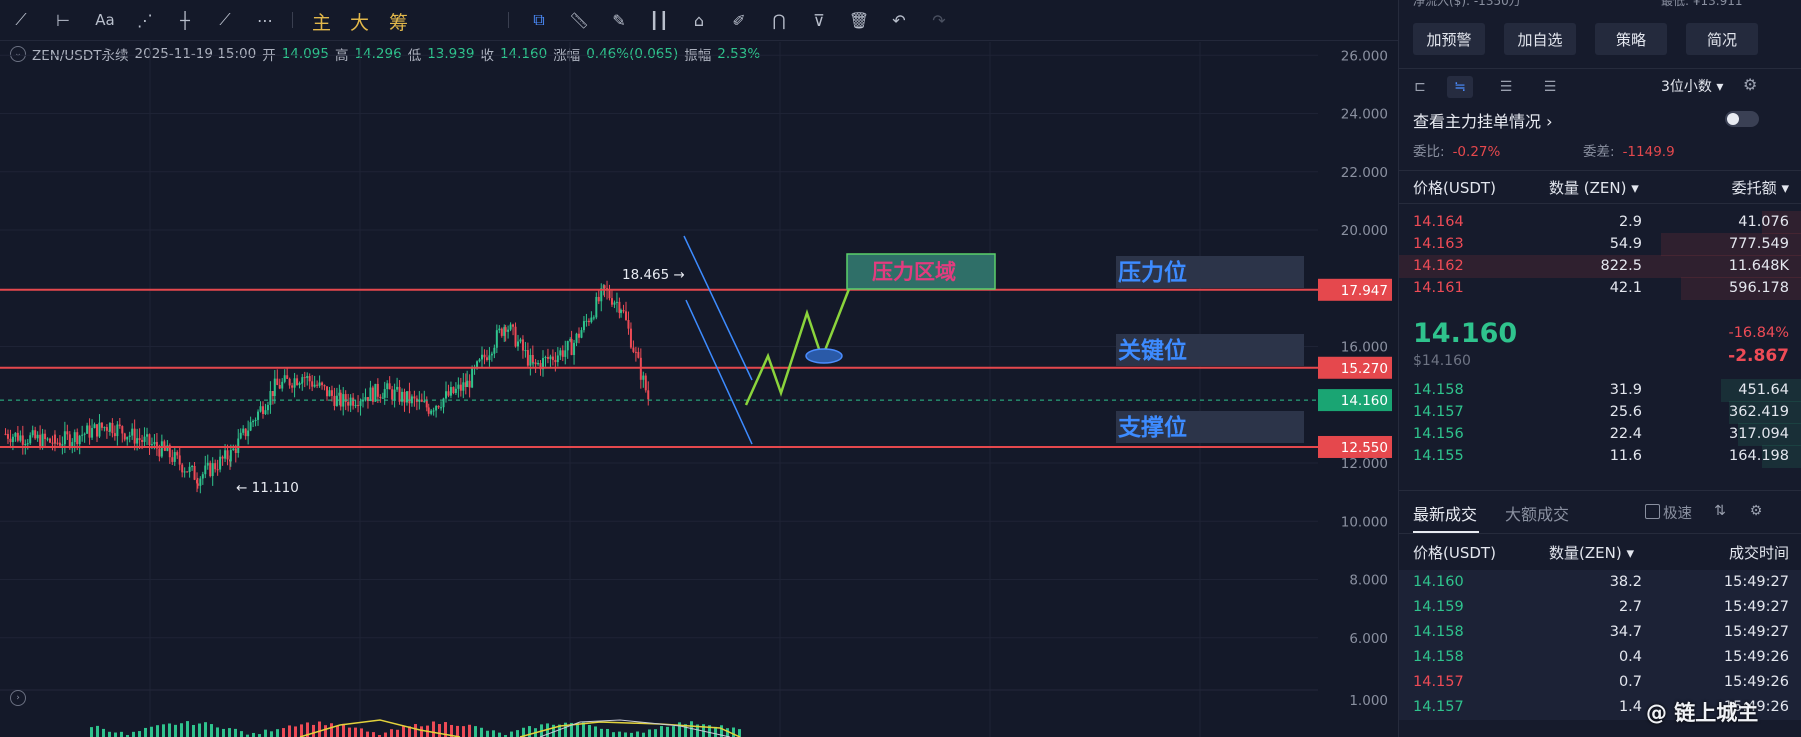 The height and width of the screenshot is (737, 1801). I want to click on tr-header-qty: 数量(ZEN) ▾, so click(1591, 552).